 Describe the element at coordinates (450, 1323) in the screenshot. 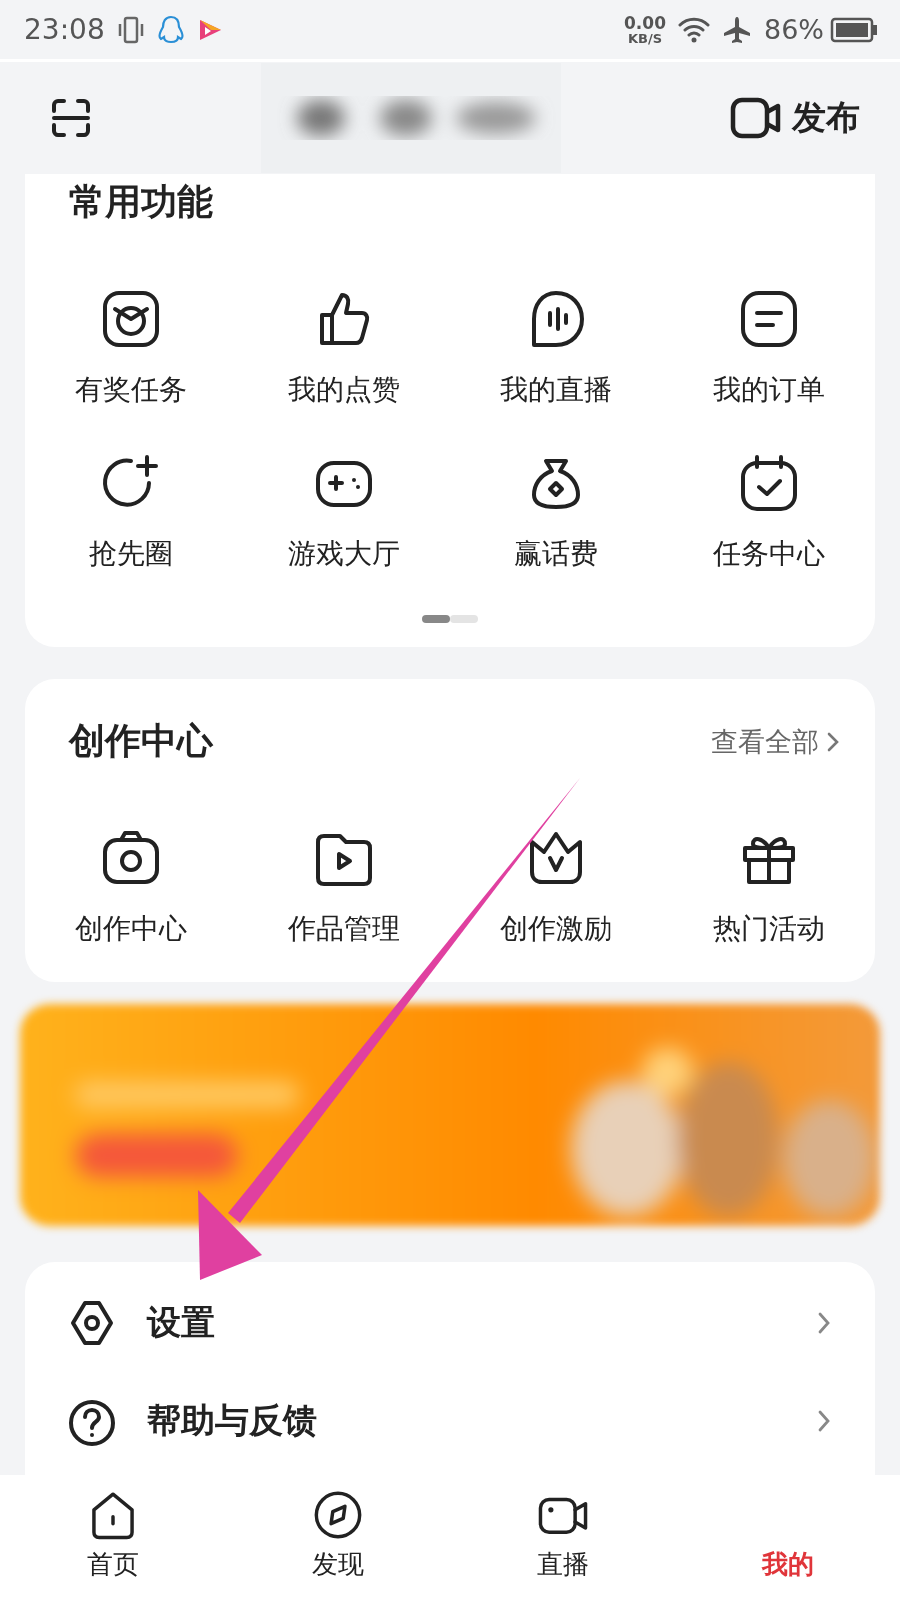

I see `menu-item: 设置` at that location.